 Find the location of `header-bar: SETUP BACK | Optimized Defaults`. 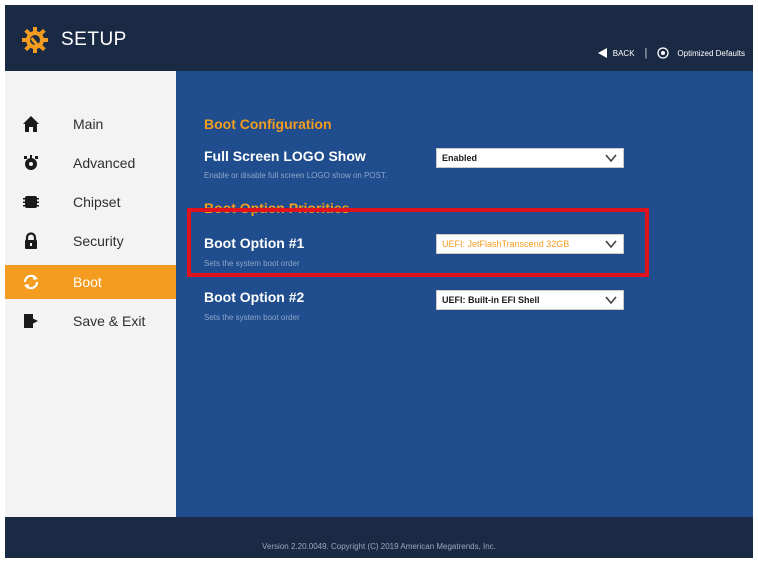

header-bar: SETUP BACK | Optimized Defaults is located at coordinates (379, 38).